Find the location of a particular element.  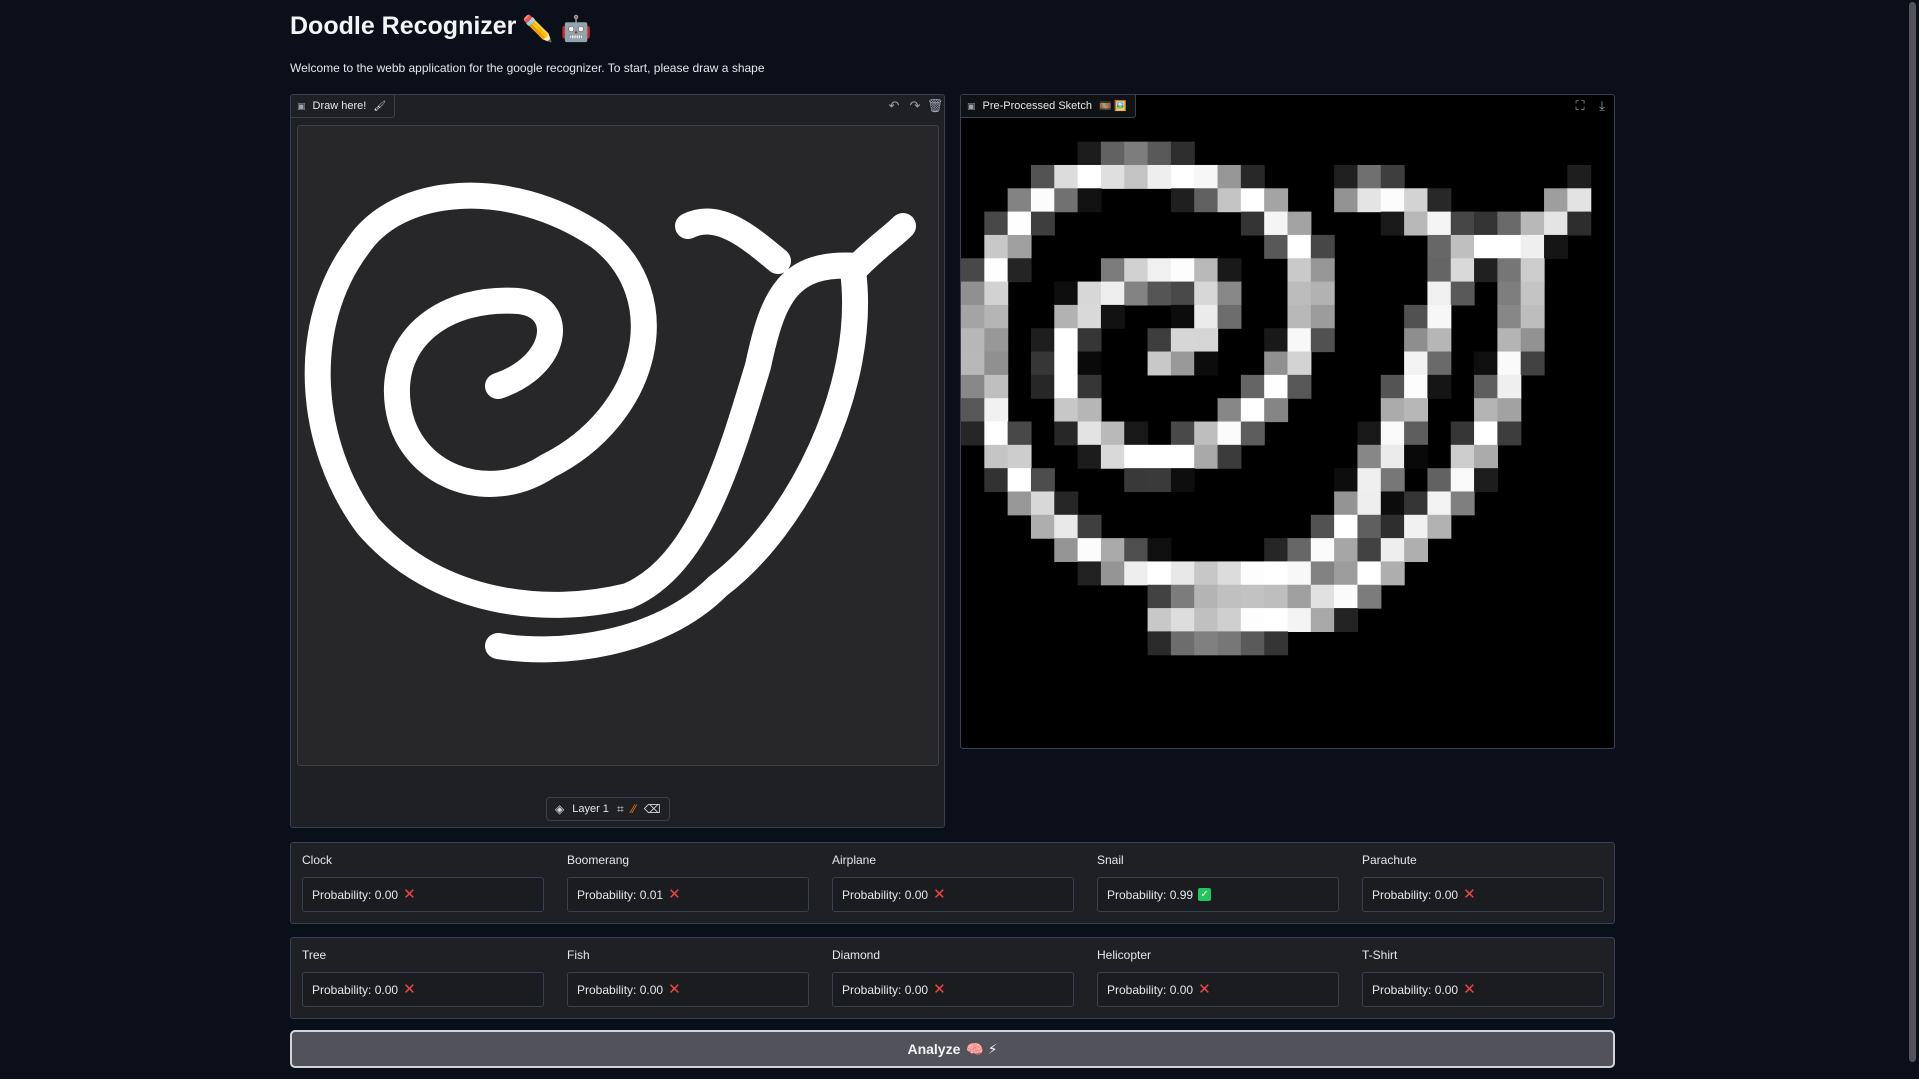

undo-icon: ↶ is located at coordinates (894, 106).